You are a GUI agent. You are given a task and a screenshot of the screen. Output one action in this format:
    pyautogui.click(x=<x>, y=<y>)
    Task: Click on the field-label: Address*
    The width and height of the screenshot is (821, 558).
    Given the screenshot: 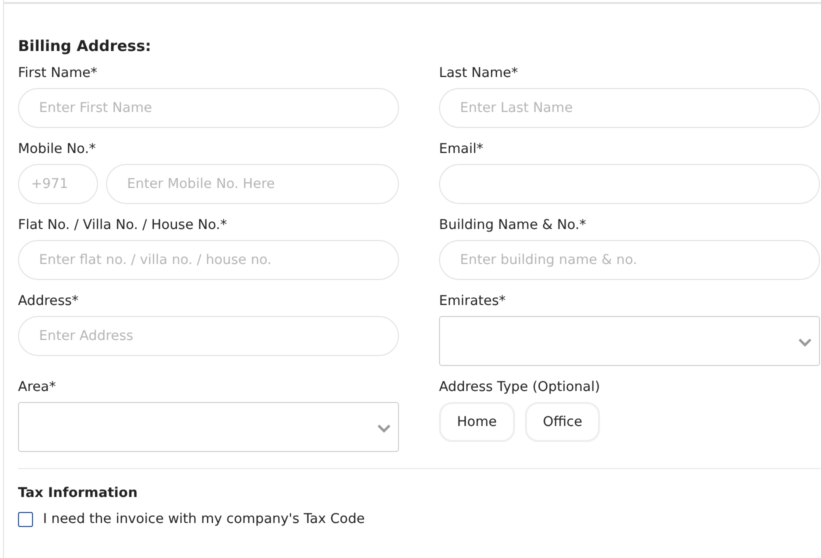 What is the action you would take?
    pyautogui.click(x=49, y=301)
    